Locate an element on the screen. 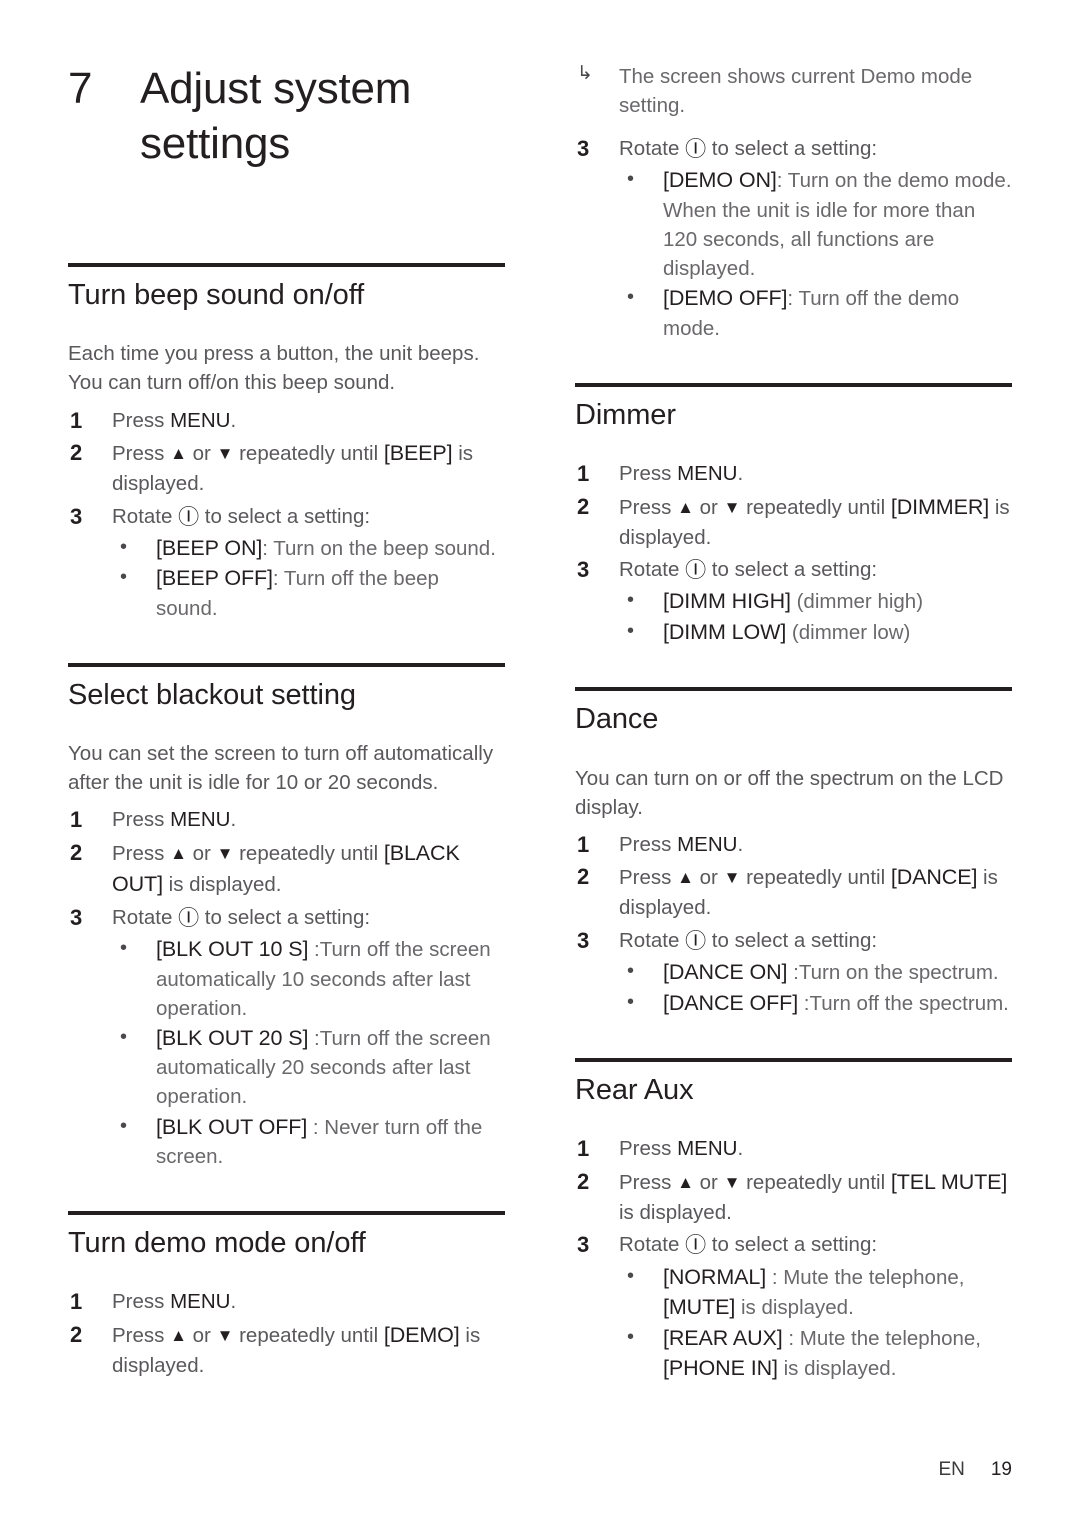 This screenshot has height=1527, width=1080. option-desc-secondary: is displayed. is located at coordinates (837, 1369).